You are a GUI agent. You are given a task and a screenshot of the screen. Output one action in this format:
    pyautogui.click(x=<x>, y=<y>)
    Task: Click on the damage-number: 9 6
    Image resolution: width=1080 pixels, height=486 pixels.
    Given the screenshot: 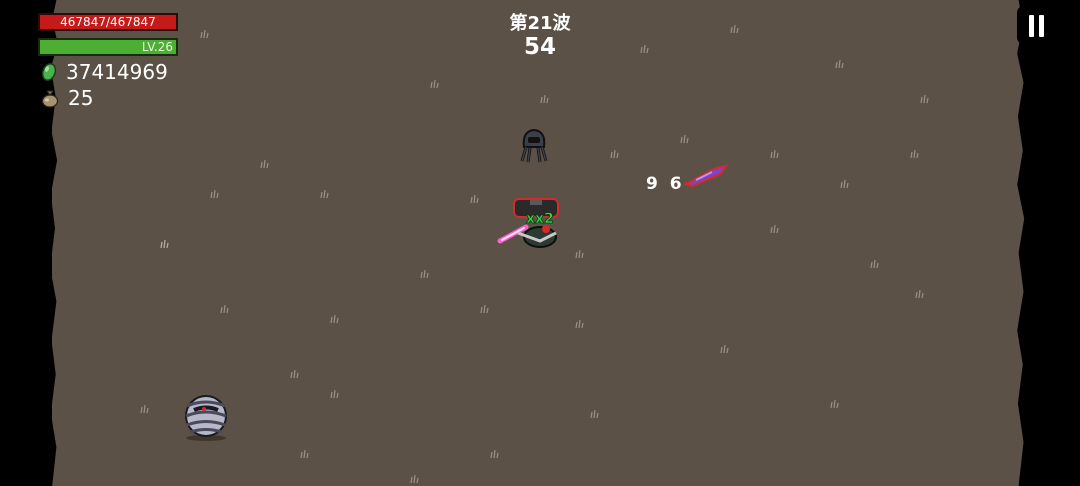 What is the action you would take?
    pyautogui.click(x=665, y=184)
    